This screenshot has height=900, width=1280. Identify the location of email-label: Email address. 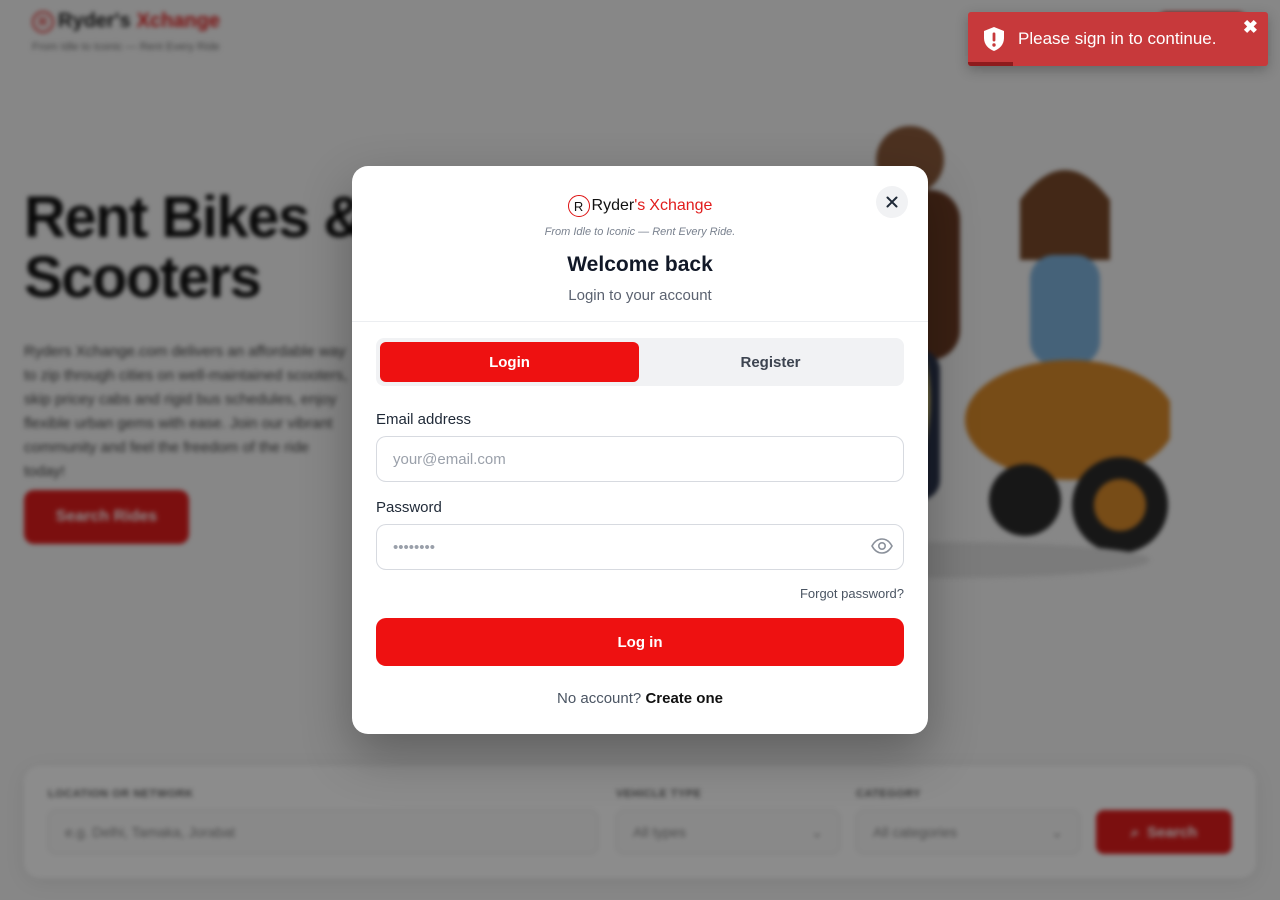
(424, 419).